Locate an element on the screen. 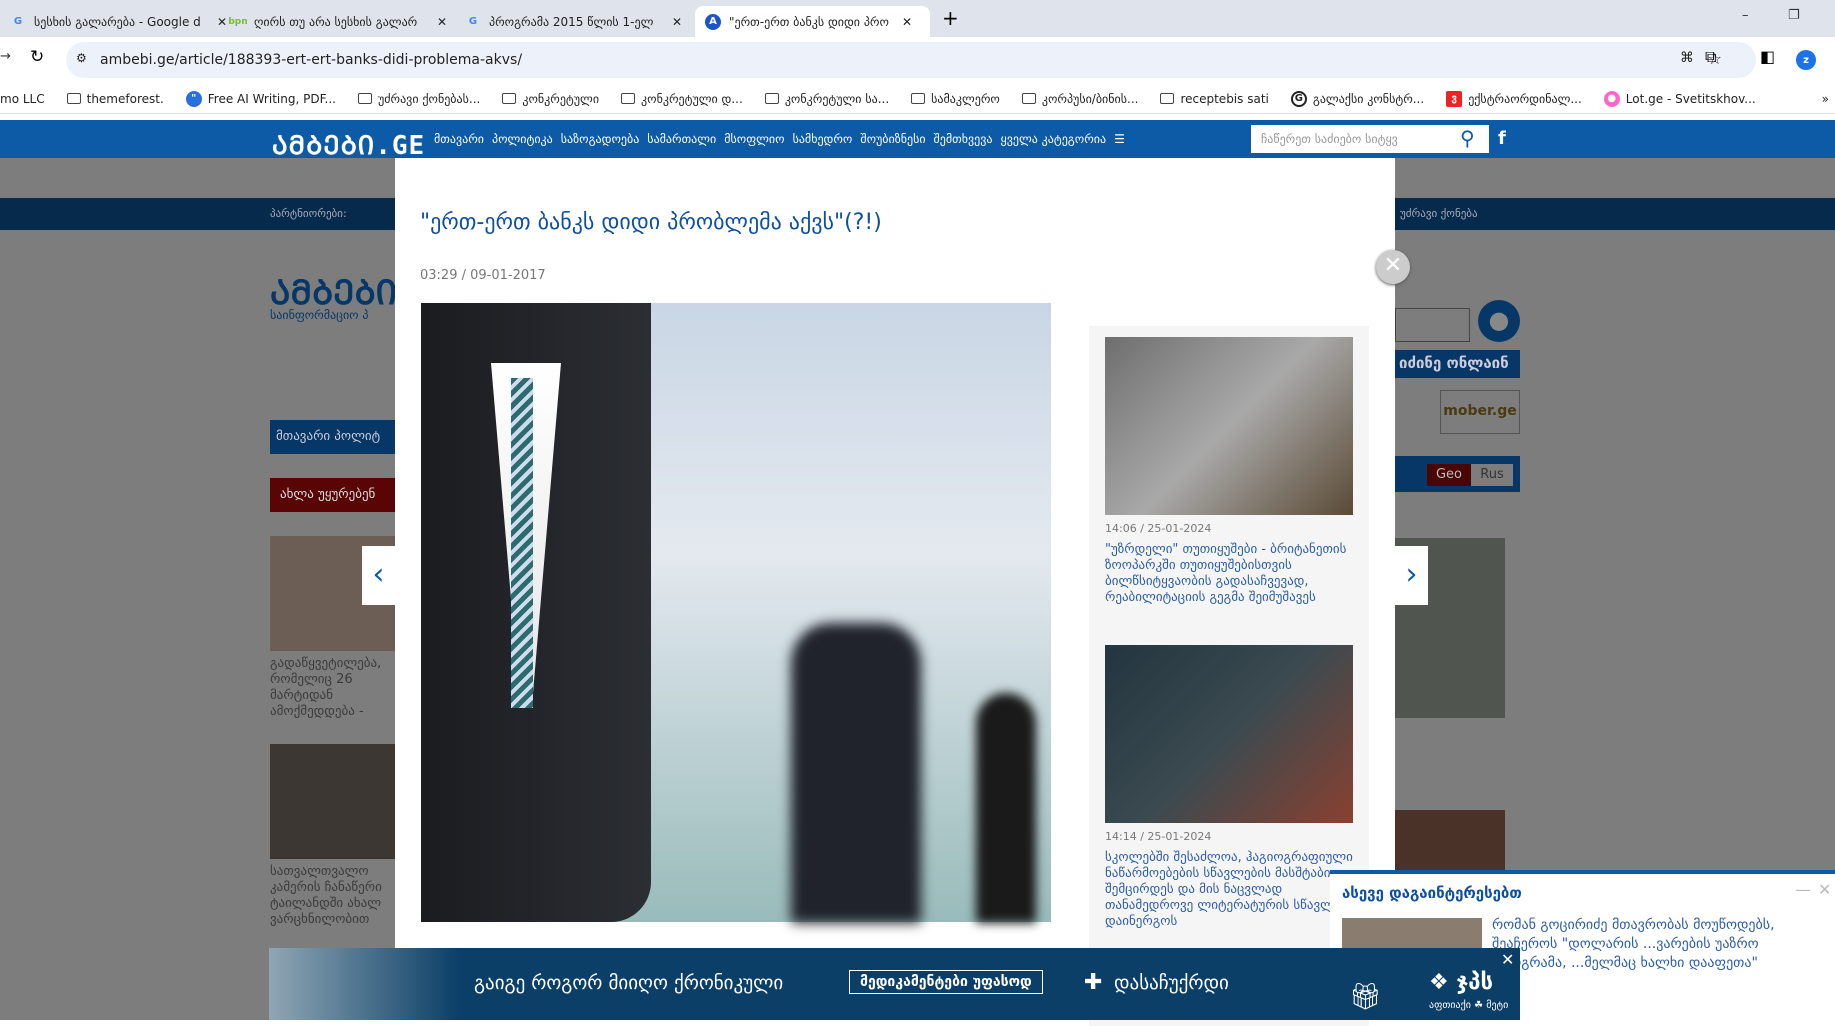 The height and width of the screenshot is (1026, 1835). forward-icon: → is located at coordinates (5, 56).